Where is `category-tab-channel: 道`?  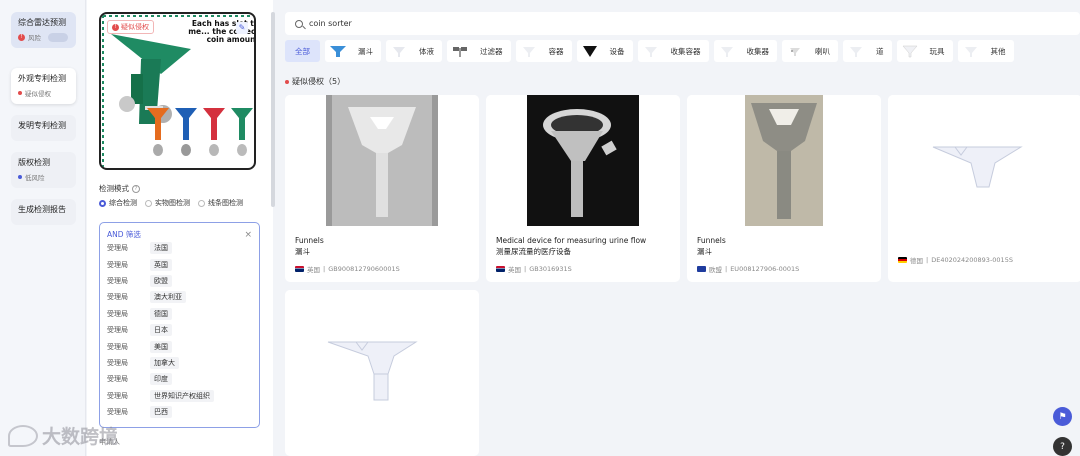 category-tab-channel: 道 is located at coordinates (867, 51).